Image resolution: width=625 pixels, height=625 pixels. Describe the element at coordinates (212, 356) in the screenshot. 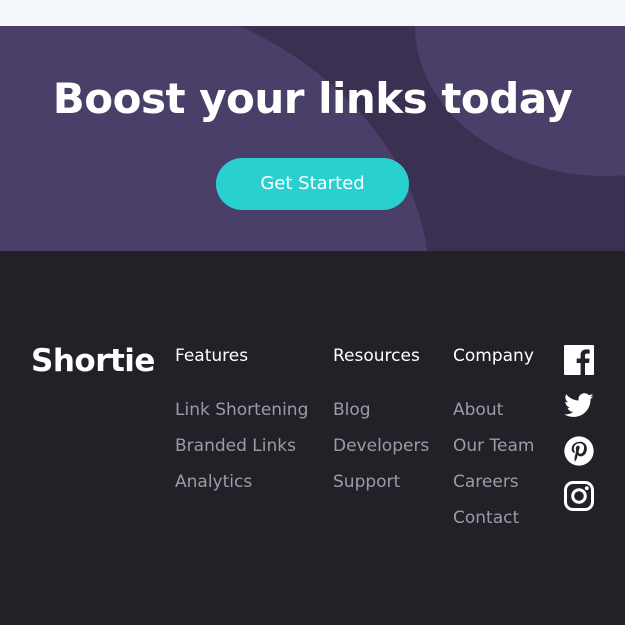

I see `column-title: Features` at that location.